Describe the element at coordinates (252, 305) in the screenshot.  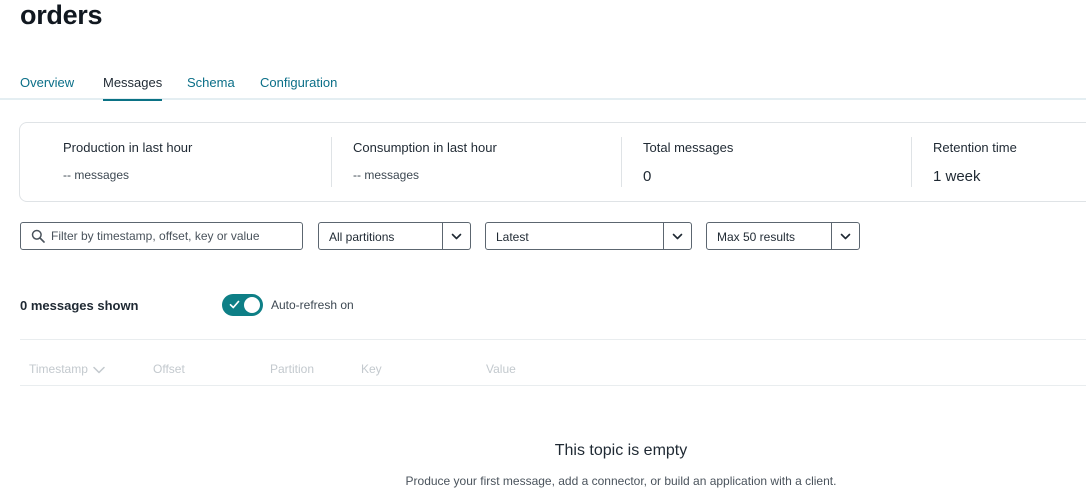
I see `toggle-knob` at that location.